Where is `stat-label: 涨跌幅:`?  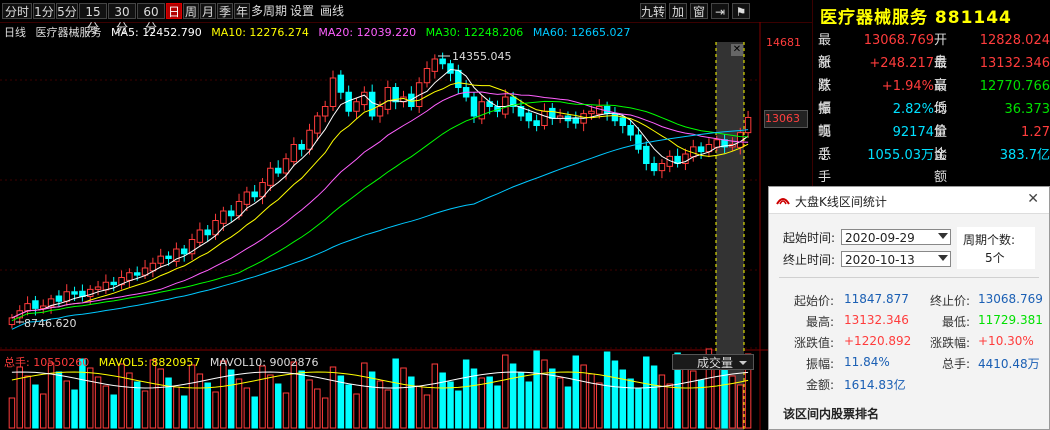
stat-label: 涨跌幅: is located at coordinates (949, 343).